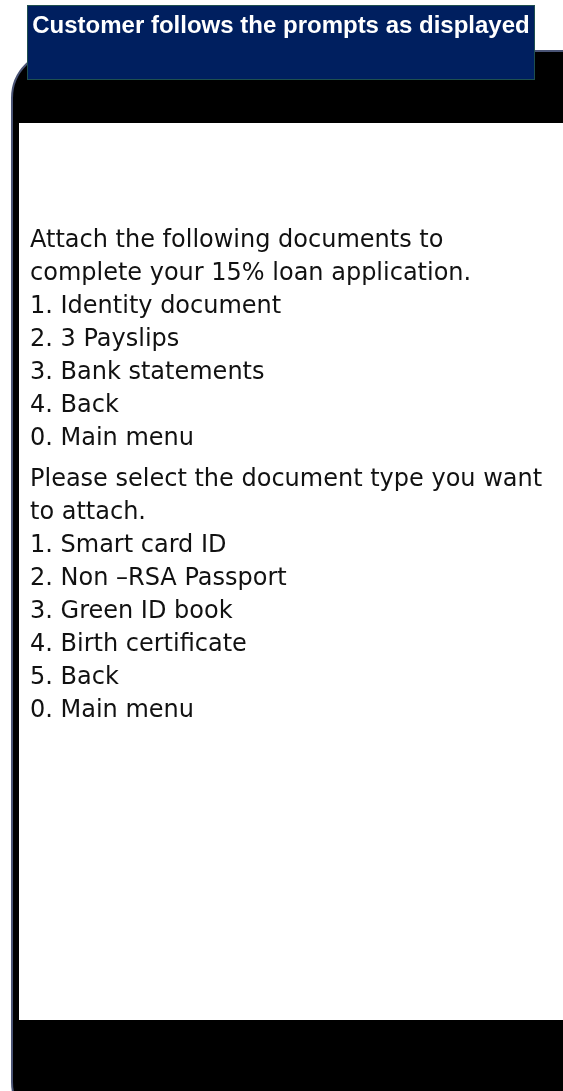 This screenshot has height=1091, width=563. What do you see at coordinates (281, 42) in the screenshot?
I see `caption-banner: Customer follows the prompts as displayed` at bounding box center [281, 42].